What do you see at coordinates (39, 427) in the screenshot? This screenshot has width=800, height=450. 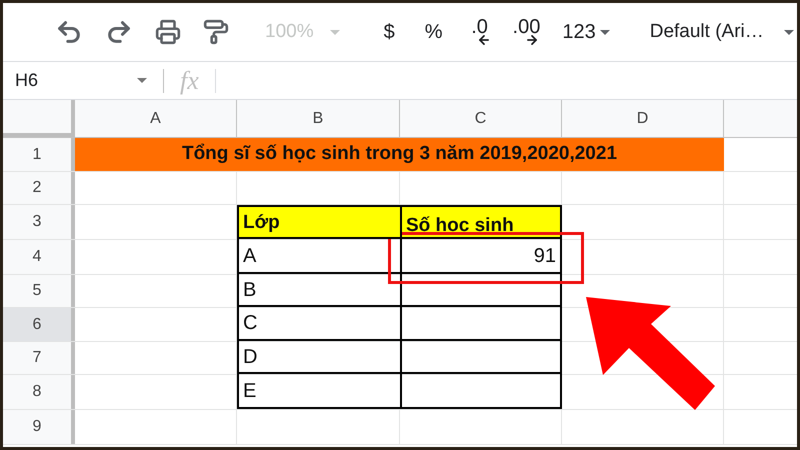 I see `row-header: 9` at bounding box center [39, 427].